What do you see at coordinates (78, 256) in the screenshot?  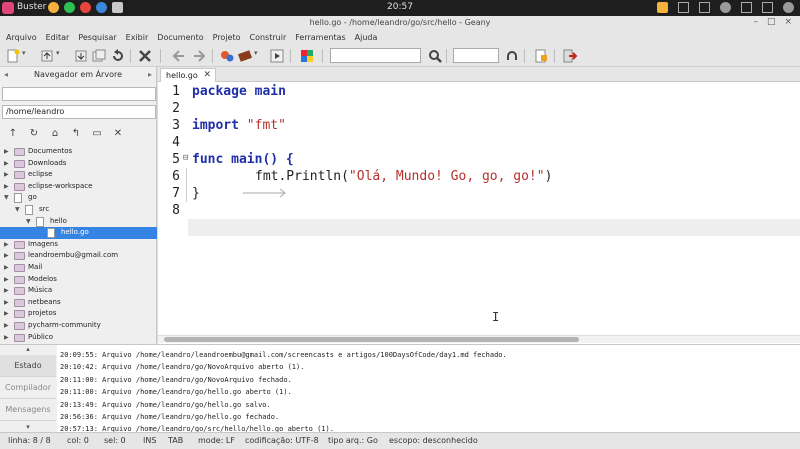 I see `tree-item: ▶ leandroembu@gmail.com` at bounding box center [78, 256].